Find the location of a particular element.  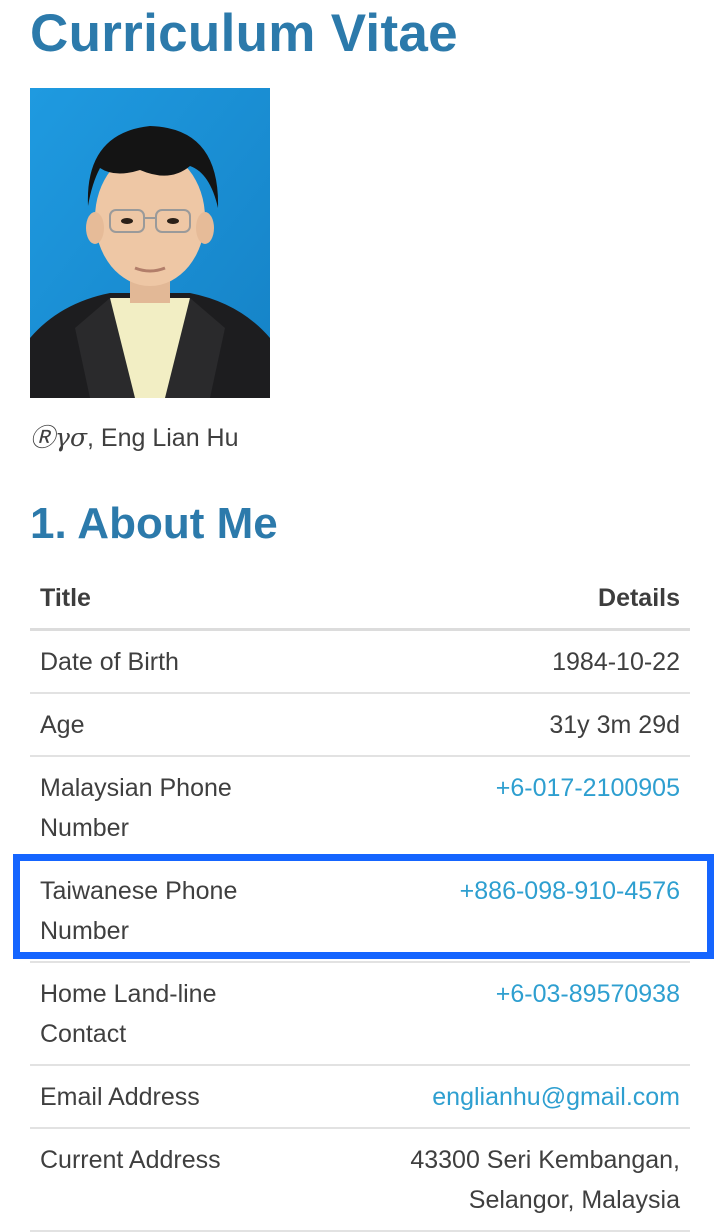

table-row: Date of Birth 1984-10-22 is located at coordinates (360, 661).